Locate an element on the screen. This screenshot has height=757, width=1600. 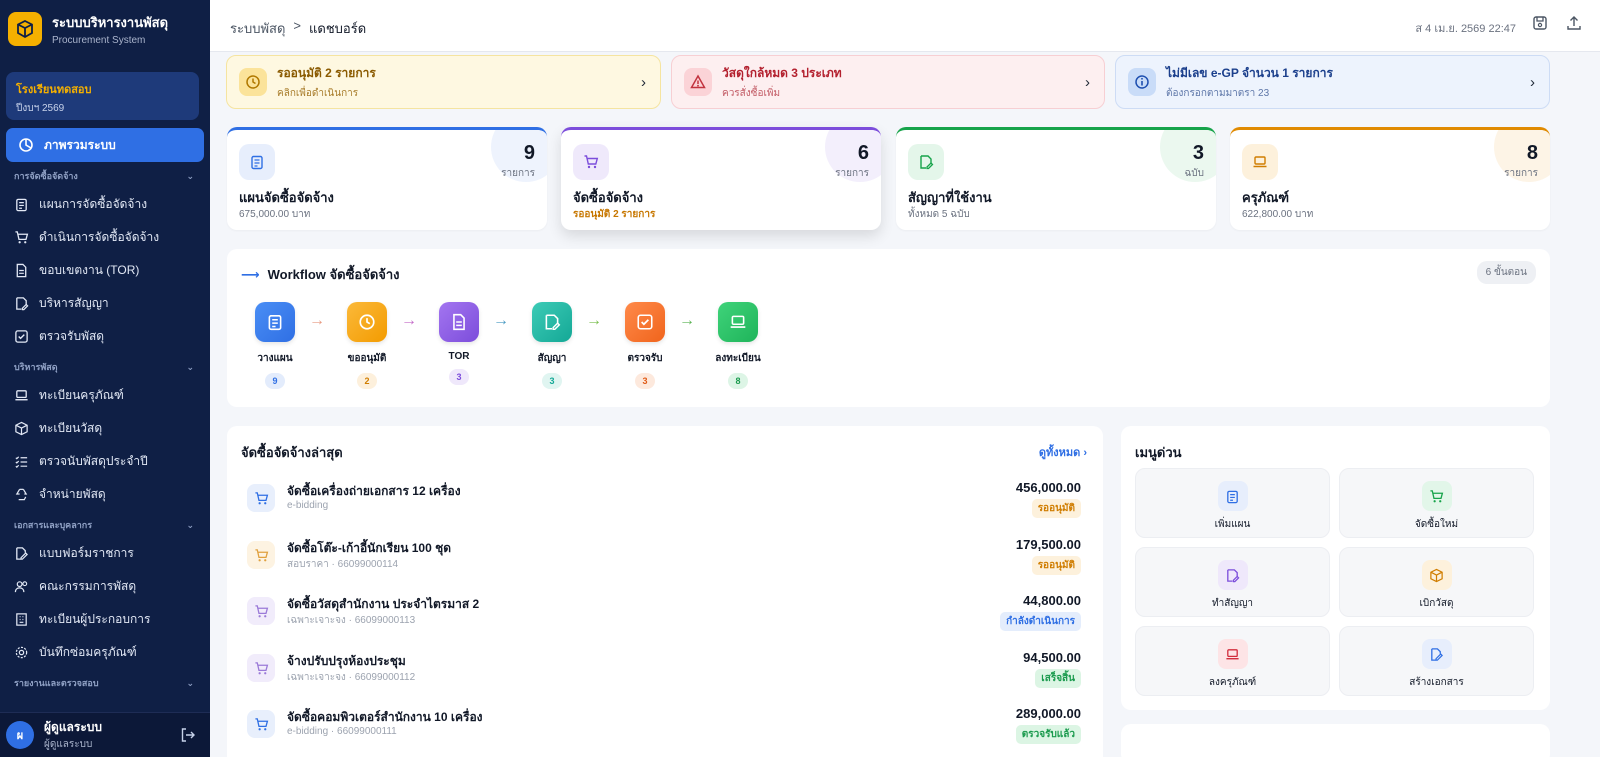
document-icon is located at coordinates (459, 322).